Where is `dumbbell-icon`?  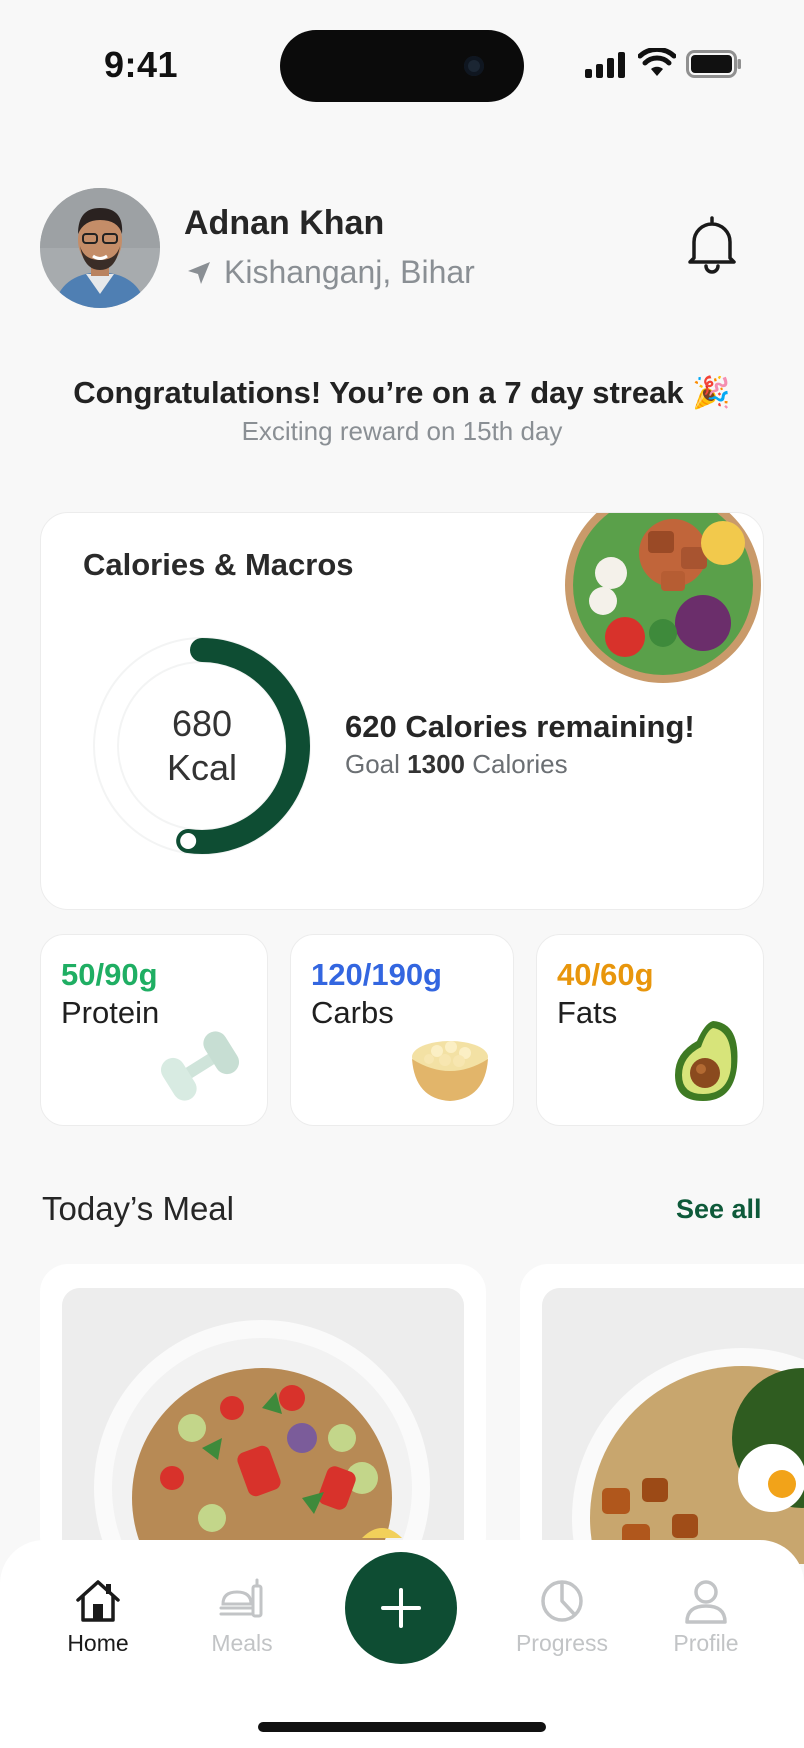
dumbbell-icon is located at coordinates (200, 1066).